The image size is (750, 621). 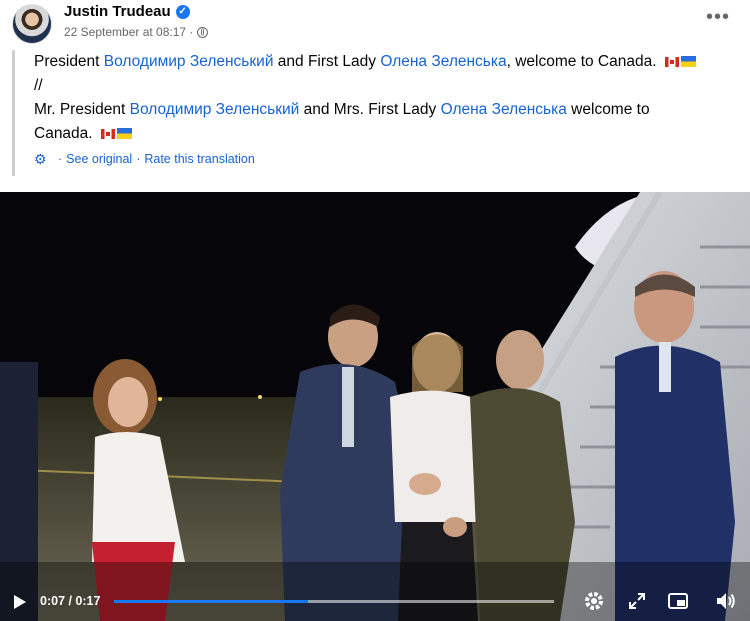 What do you see at coordinates (637, 601) in the screenshot?
I see `fullscreen-icon` at bounding box center [637, 601].